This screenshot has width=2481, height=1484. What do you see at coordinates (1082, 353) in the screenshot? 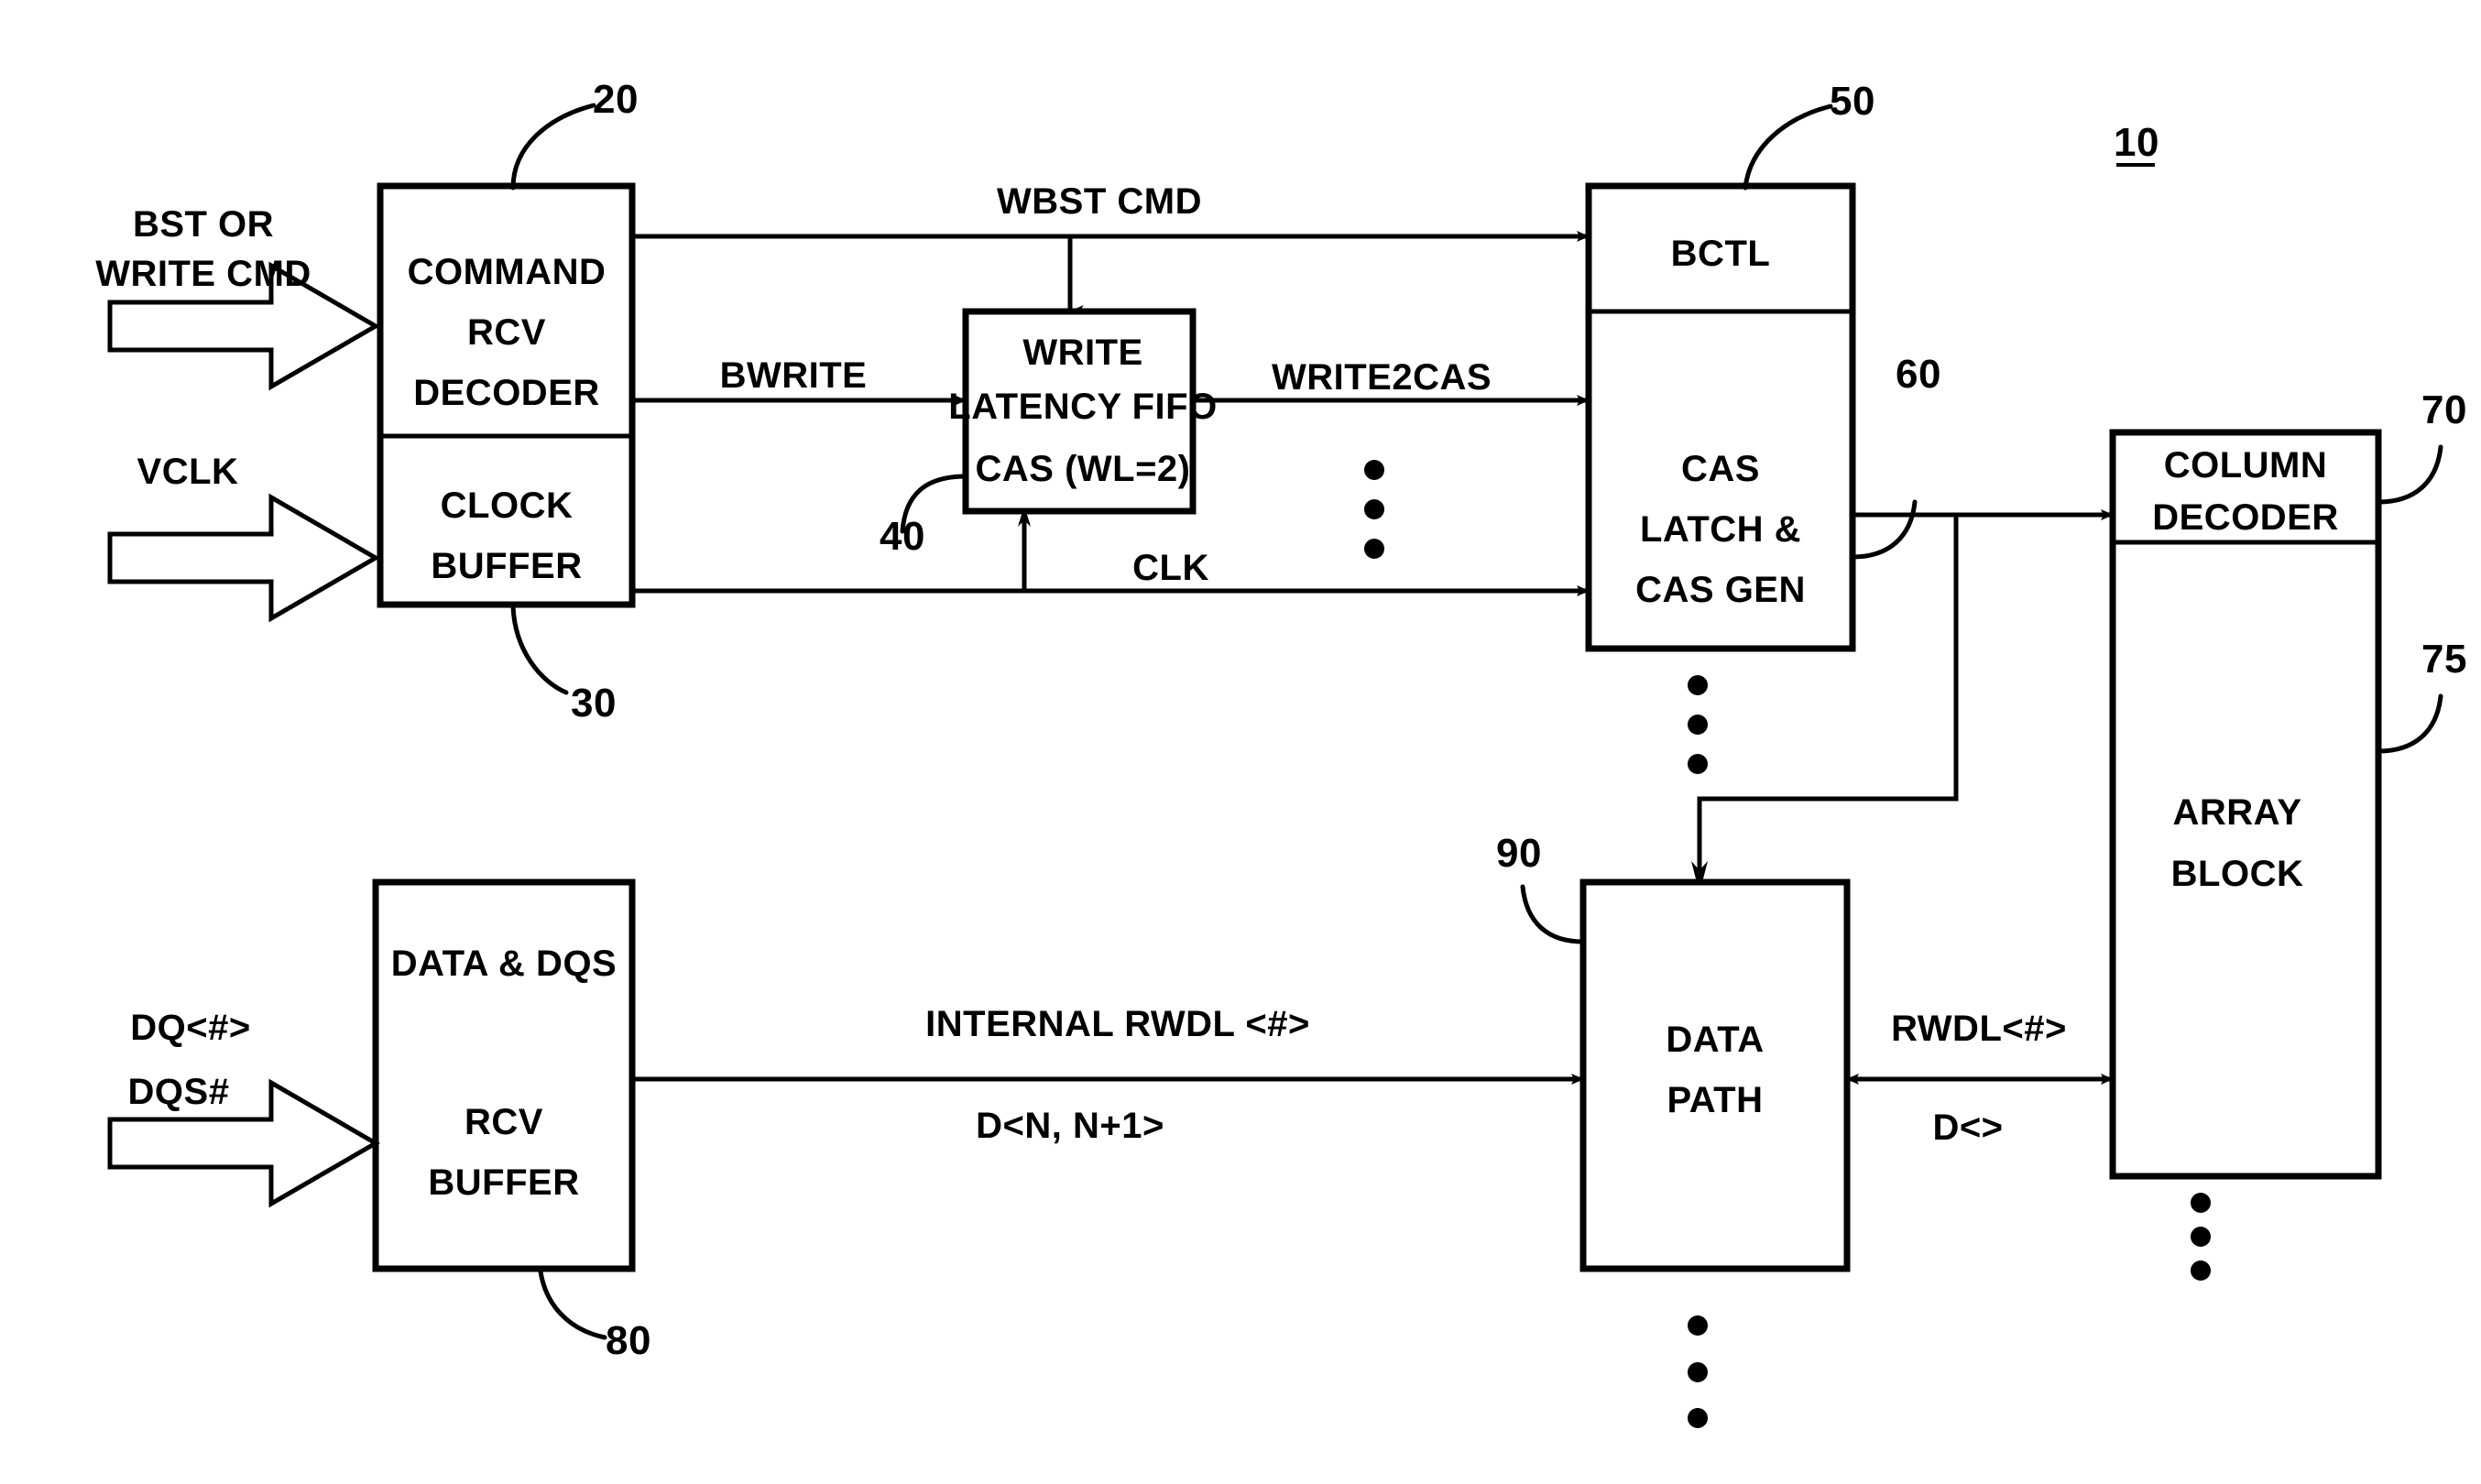
I see `block-label-write-latency-fifo-line1: WRITE` at bounding box center [1082, 353].